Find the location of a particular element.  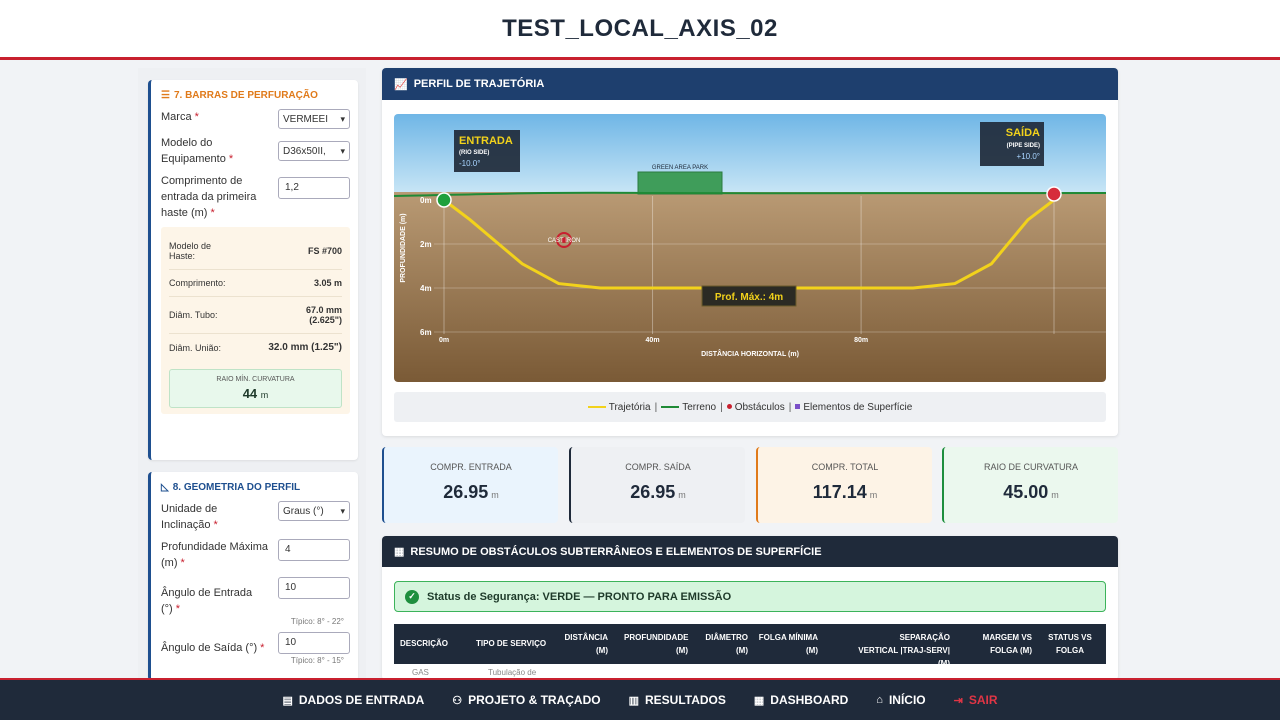

nav-dados-entrada: ▤ DADOS DE ENTRADA is located at coordinates (353, 700).